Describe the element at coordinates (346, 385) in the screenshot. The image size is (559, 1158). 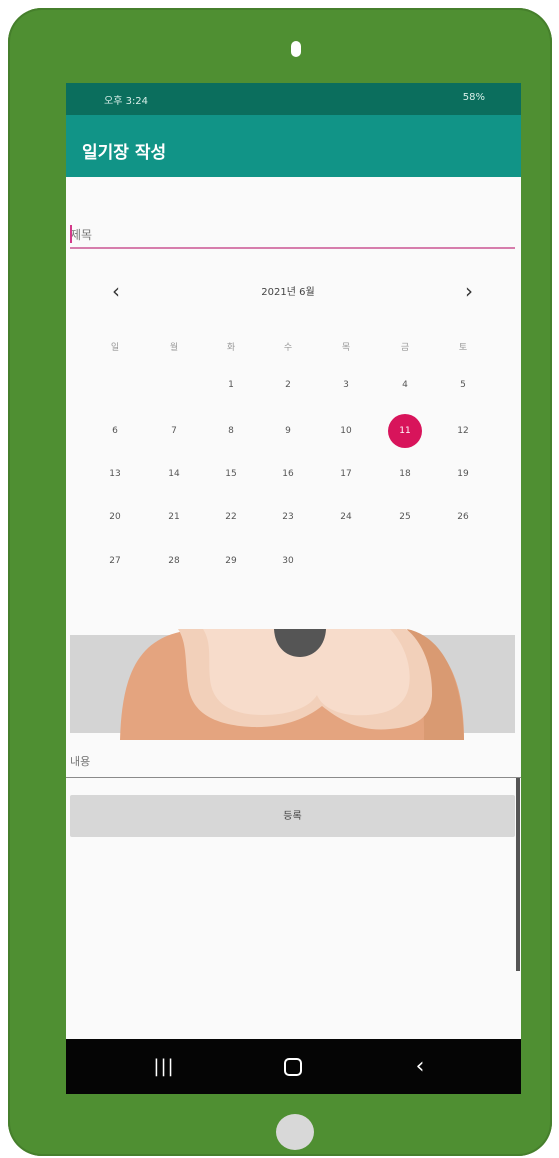
I see `calendar-day-3: 3` at that location.